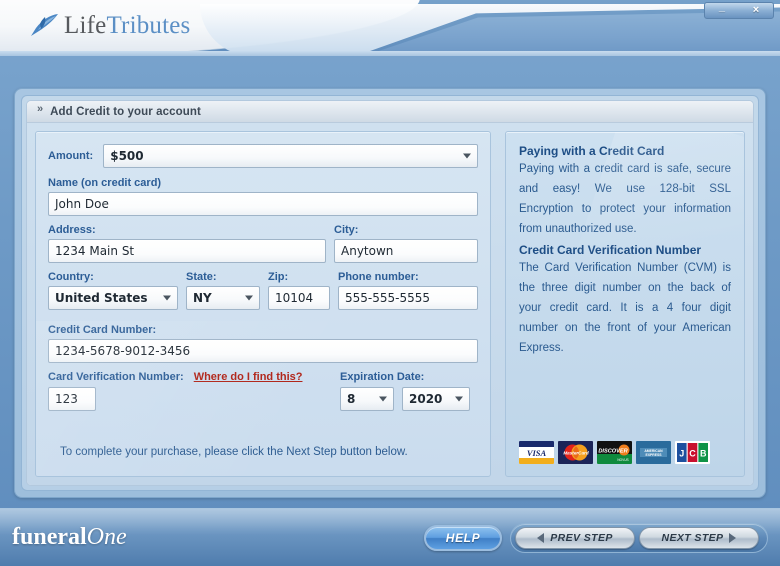  I want to click on info-heading-paying: Paying with a Credit Card, so click(592, 151).